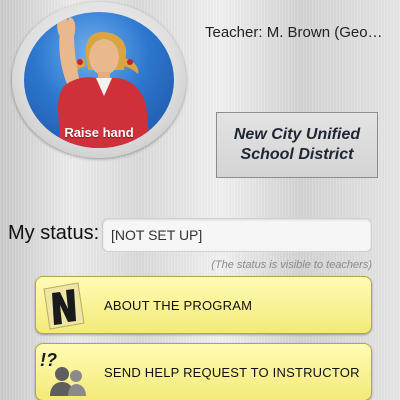  I want to click on send-help-request-button: !? SEND HELP REQUEST TO INSTRUCTOR, so click(203, 371).